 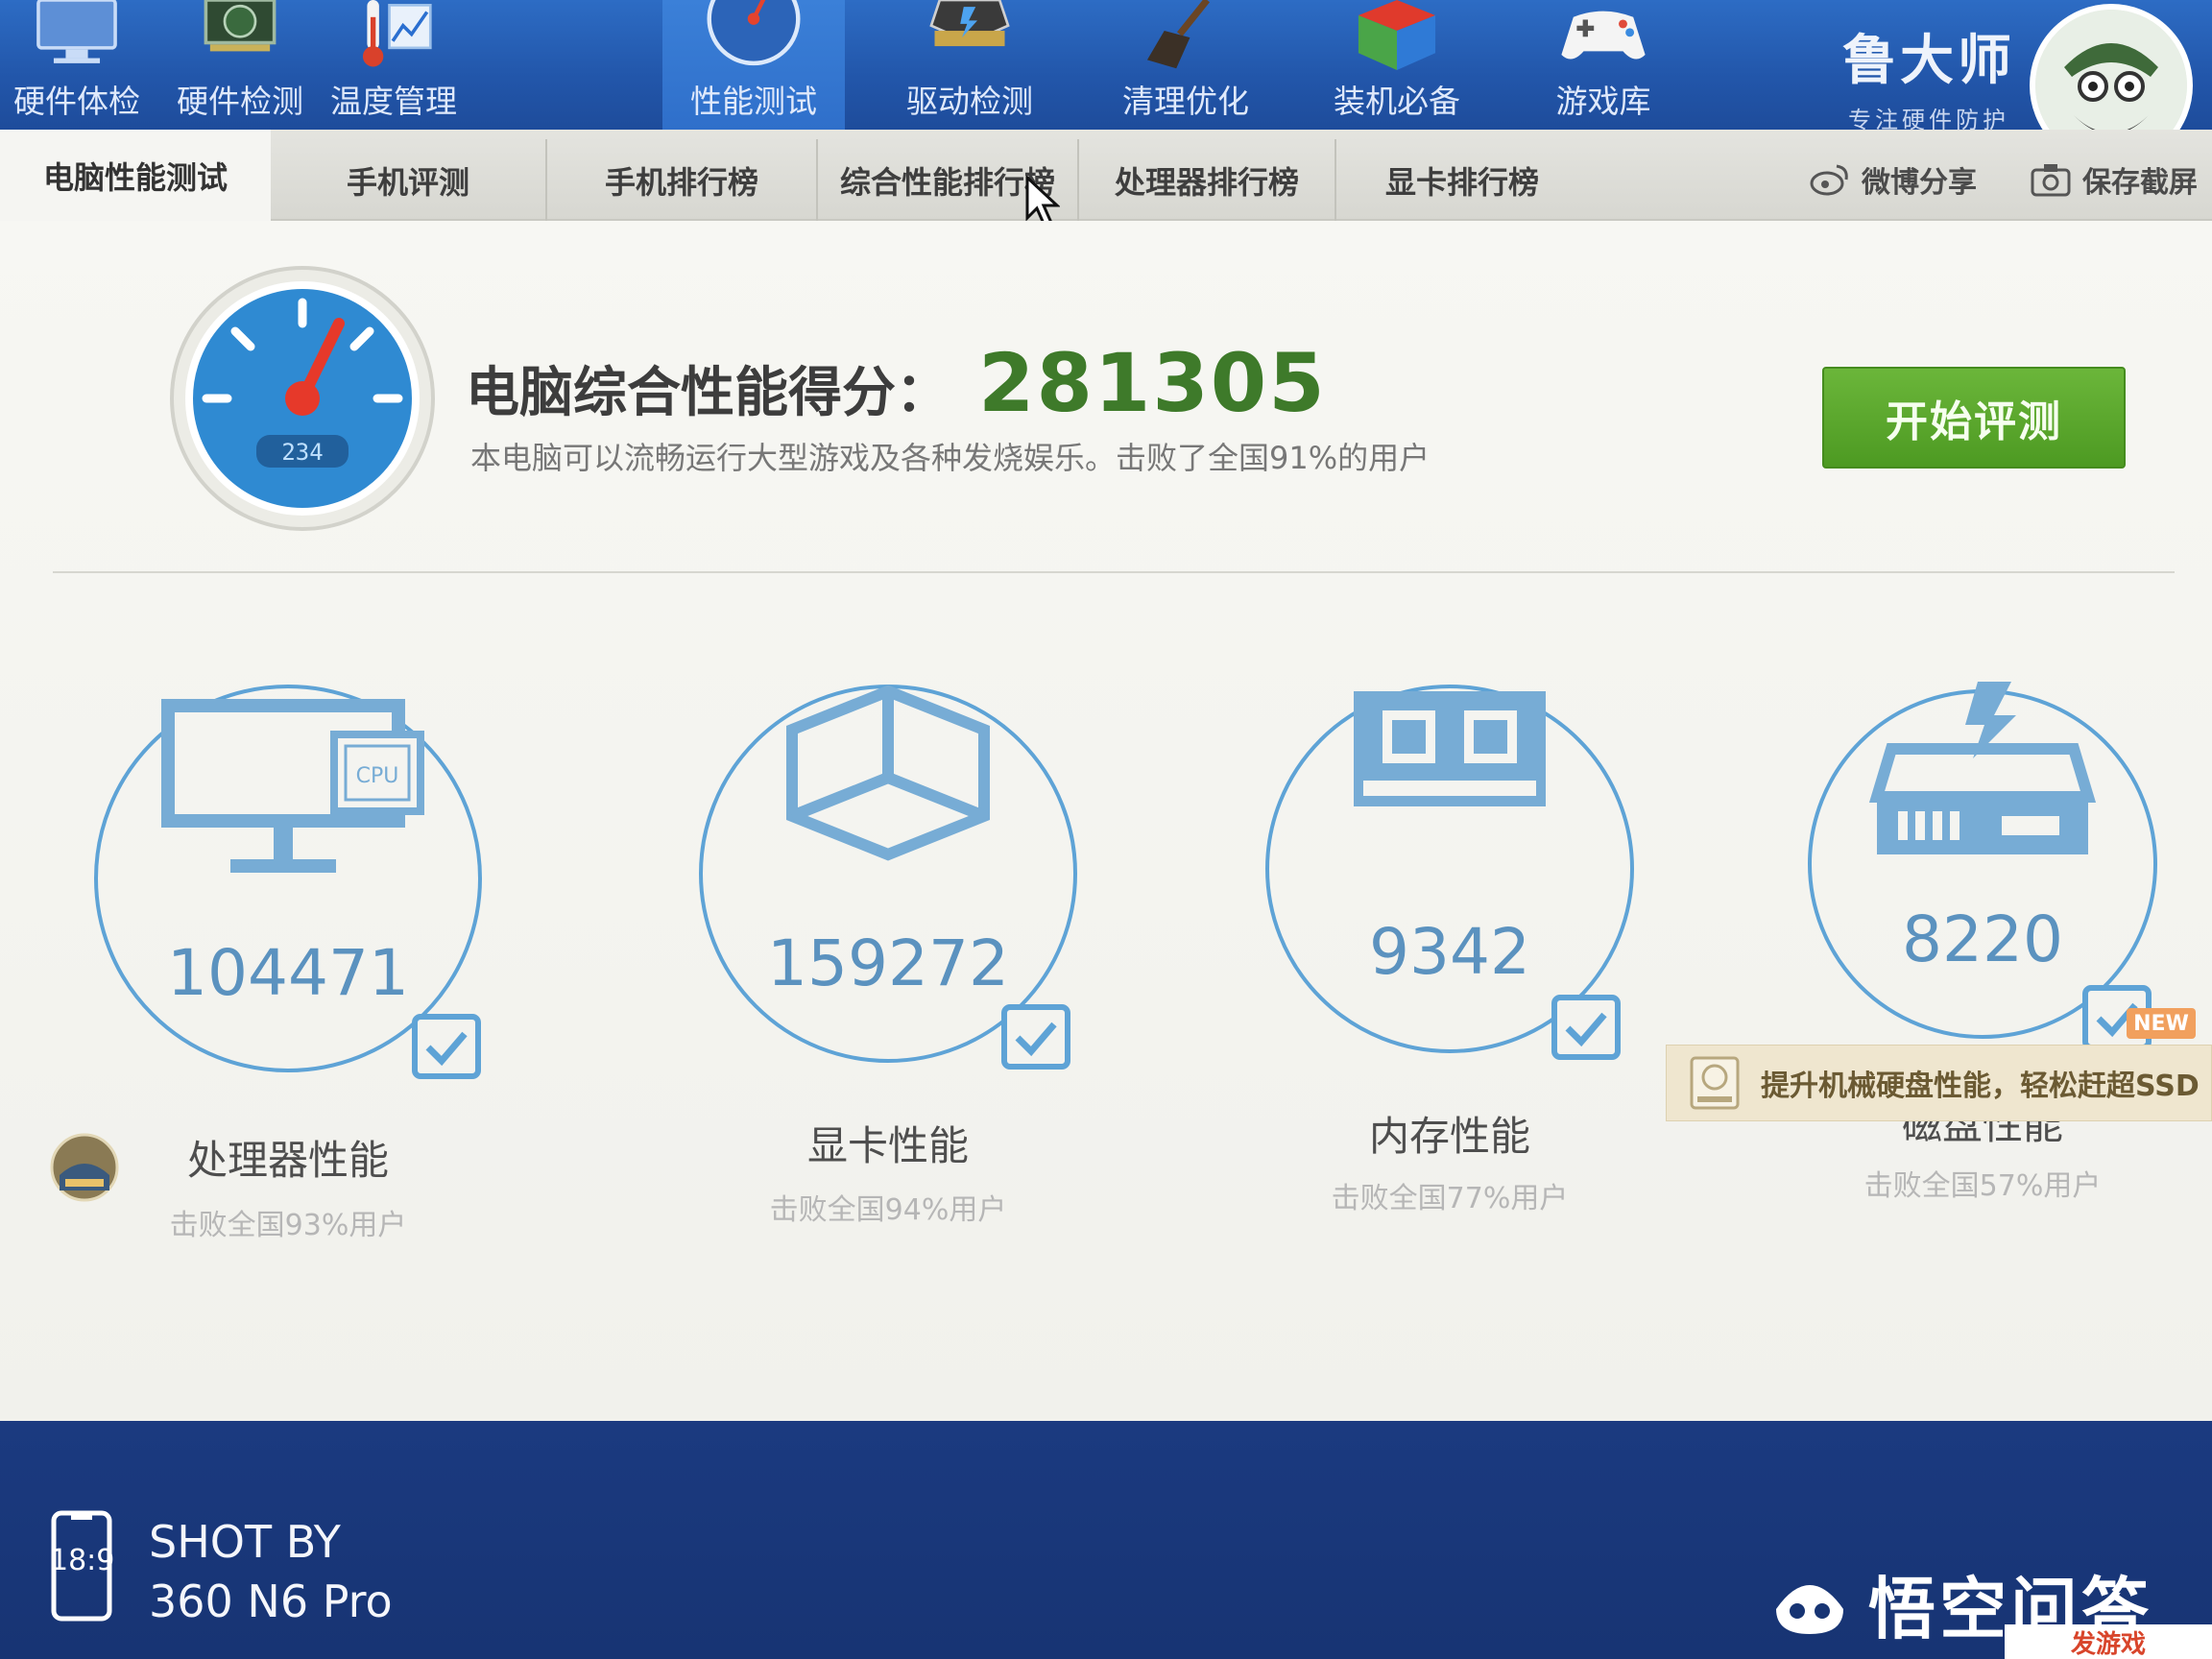 I want to click on toolbar-must-install: 装机必备, so click(x=1397, y=65).